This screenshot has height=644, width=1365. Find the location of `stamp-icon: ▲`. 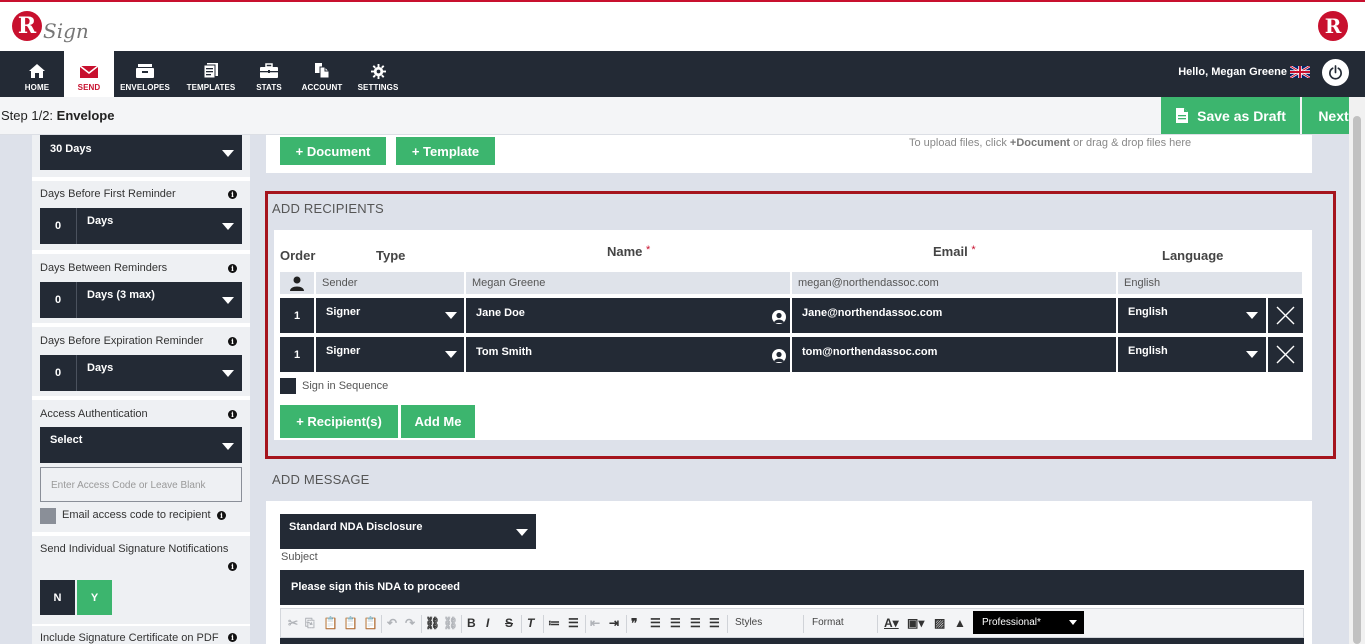

stamp-icon: ▲ is located at coordinates (960, 623).